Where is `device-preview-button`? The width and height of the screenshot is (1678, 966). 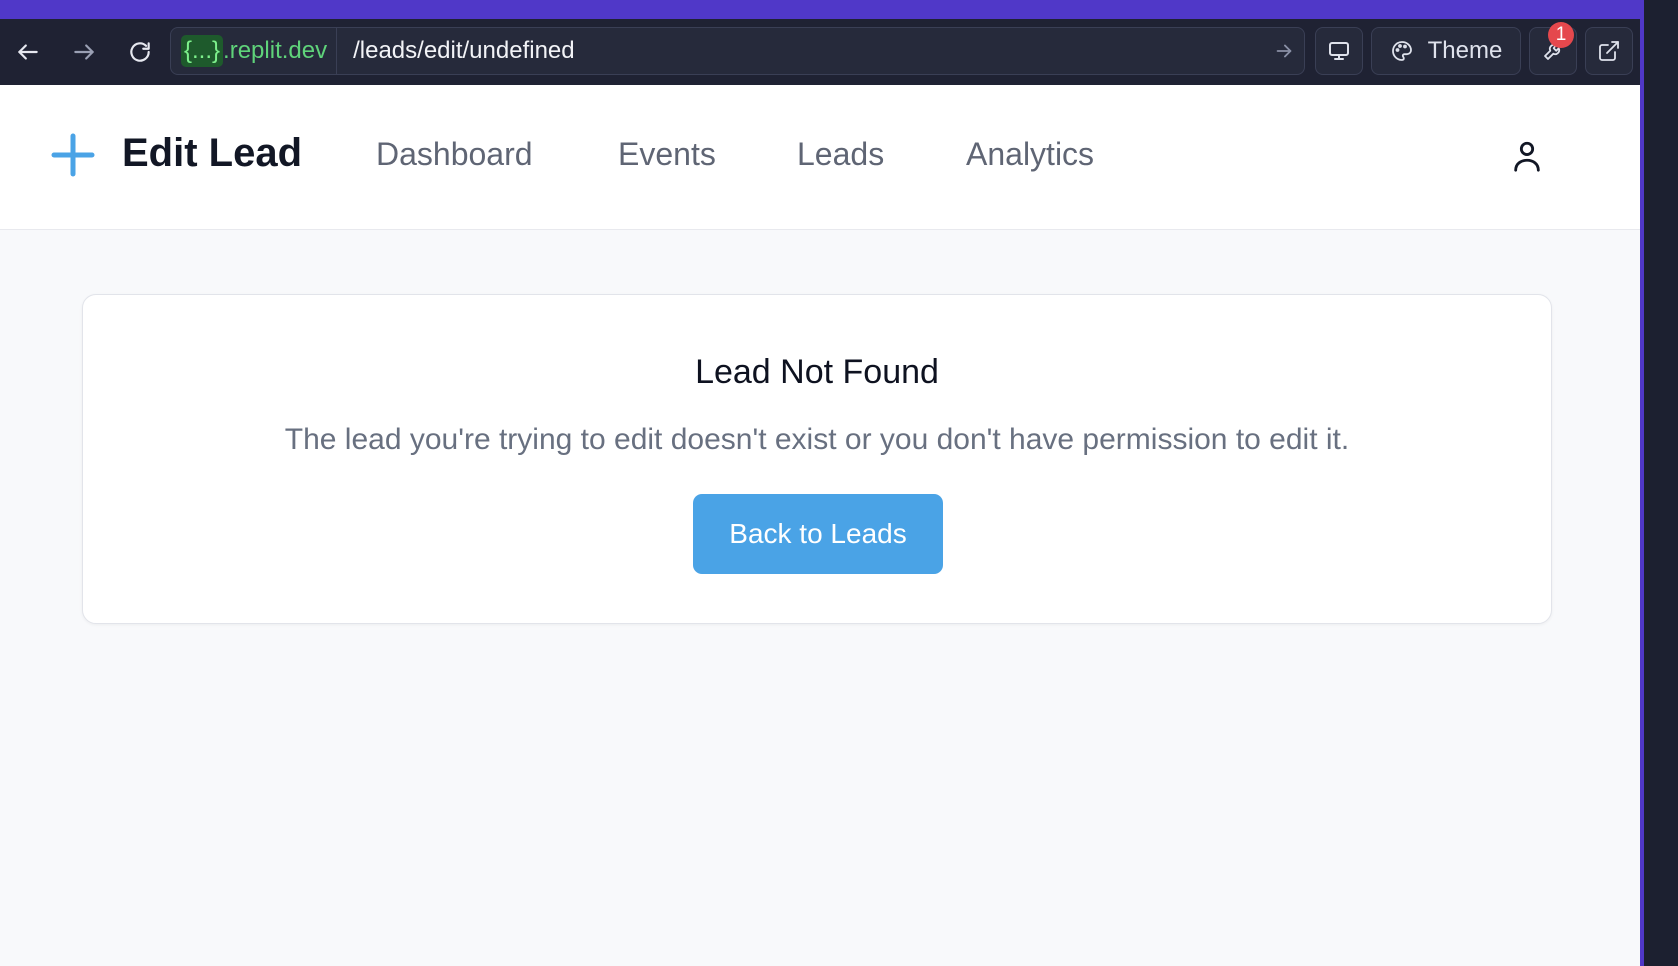
device-preview-button is located at coordinates (1339, 51).